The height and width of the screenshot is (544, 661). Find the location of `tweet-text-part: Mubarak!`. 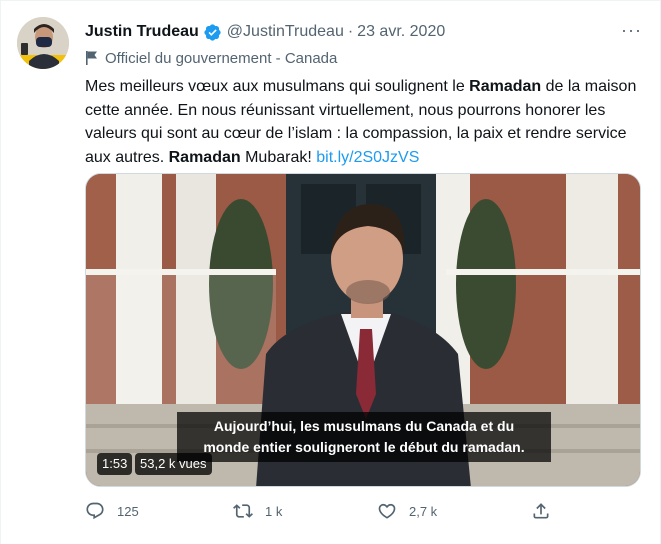

tweet-text-part: Mubarak! is located at coordinates (278, 157).